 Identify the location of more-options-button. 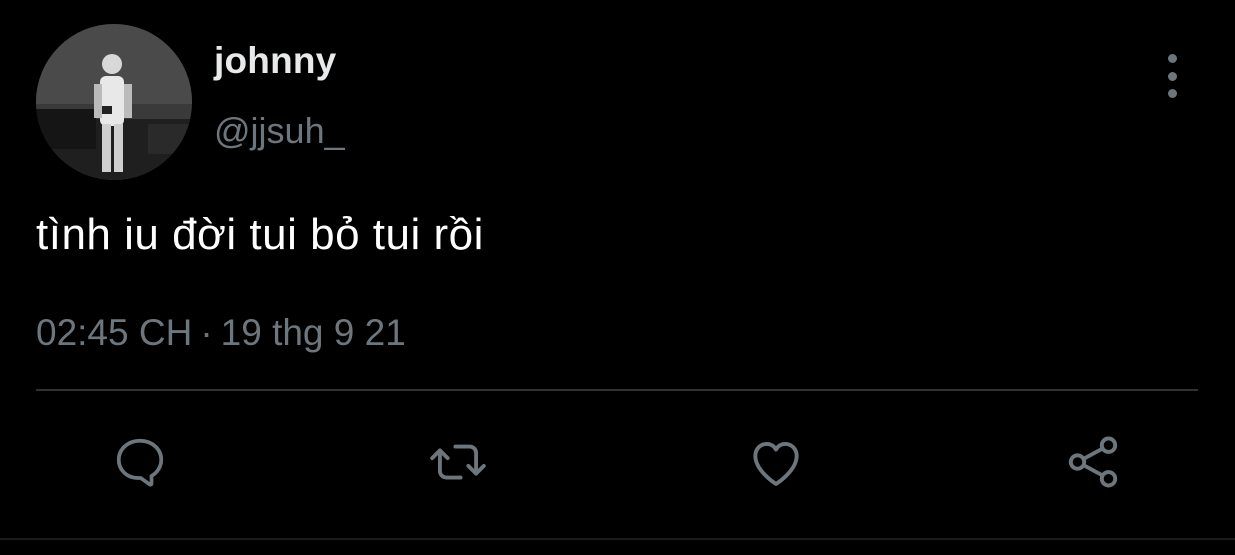
(1172, 76).